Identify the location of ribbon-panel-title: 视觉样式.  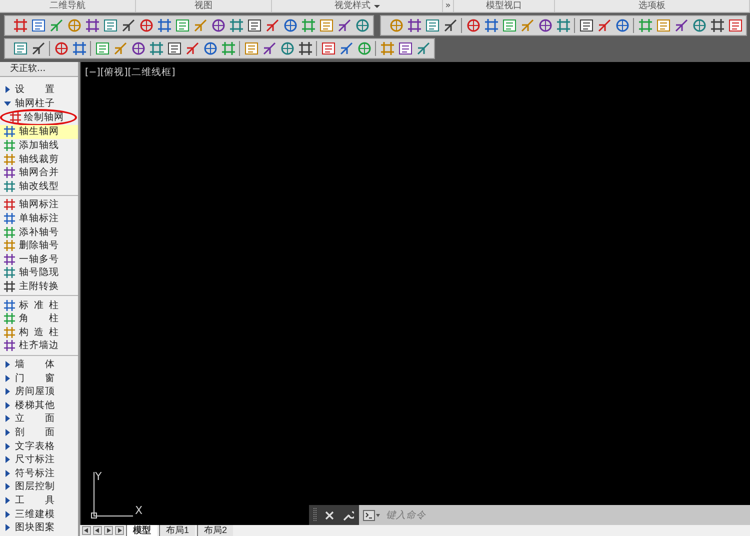
(357, 6).